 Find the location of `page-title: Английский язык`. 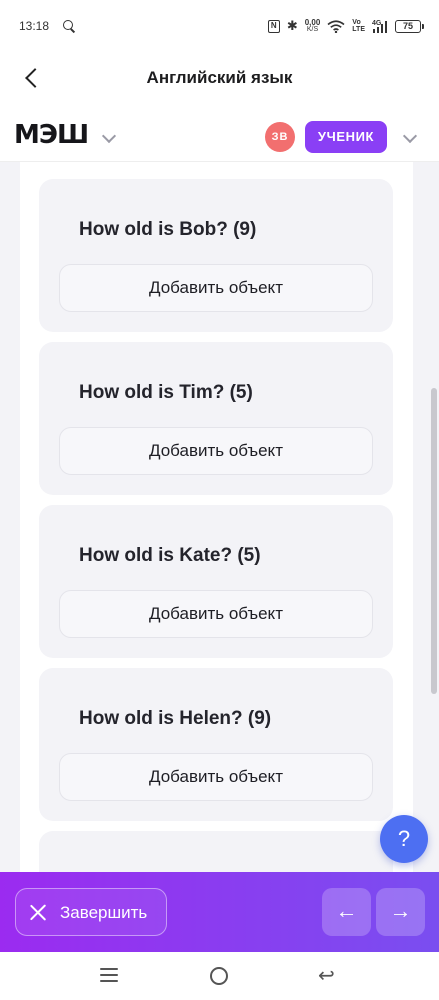

page-title: Английский язык is located at coordinates (219, 77).